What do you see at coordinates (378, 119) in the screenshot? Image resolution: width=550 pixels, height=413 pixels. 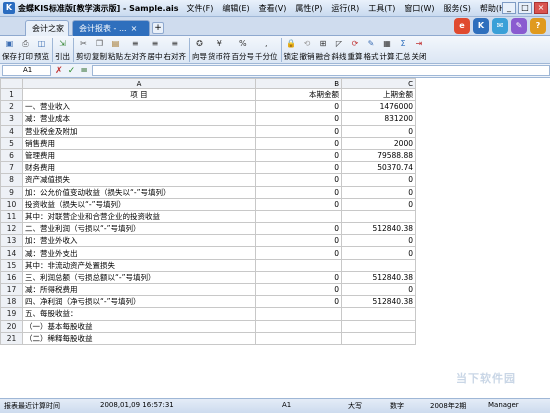 I see `cell-c: 831200` at bounding box center [378, 119].